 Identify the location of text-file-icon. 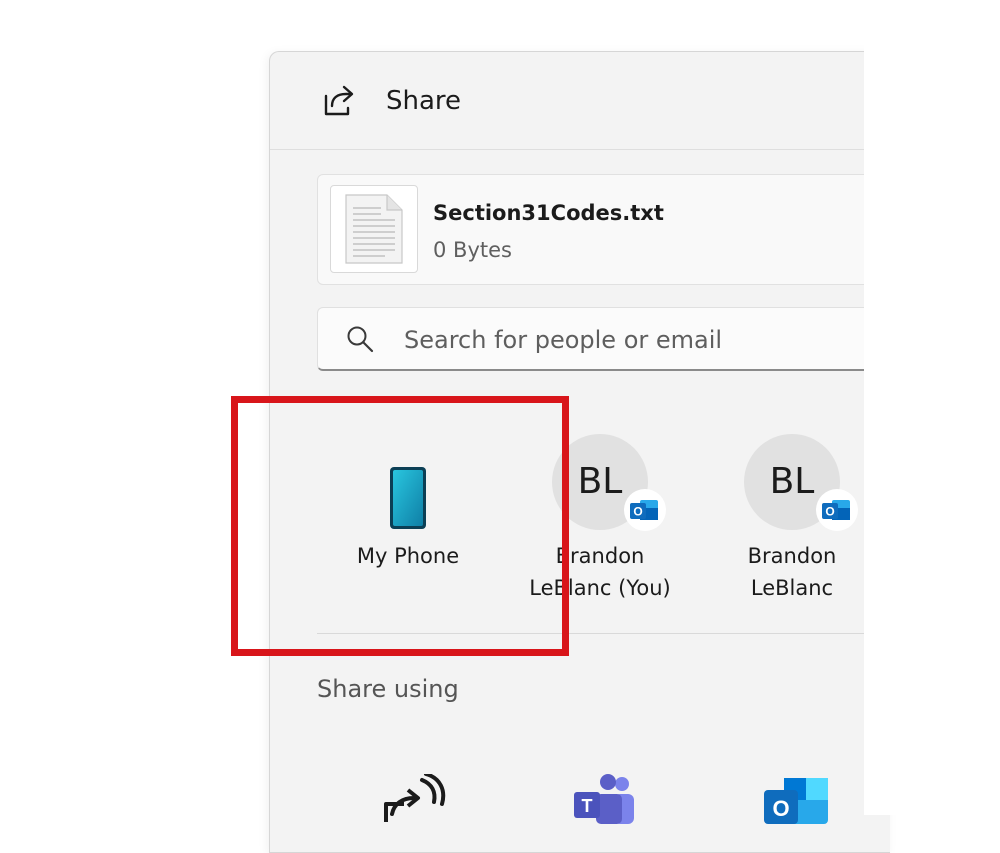
(374, 229).